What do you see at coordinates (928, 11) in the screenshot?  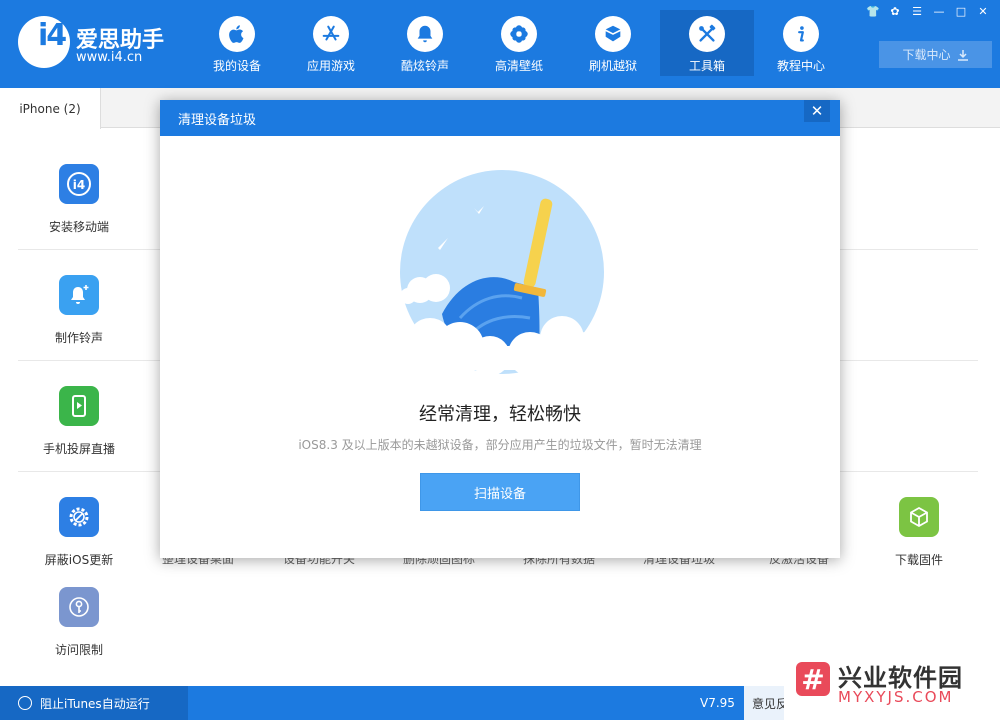 I see `window-controls: 👕 ✿ ☰ — □ ✕` at bounding box center [928, 11].